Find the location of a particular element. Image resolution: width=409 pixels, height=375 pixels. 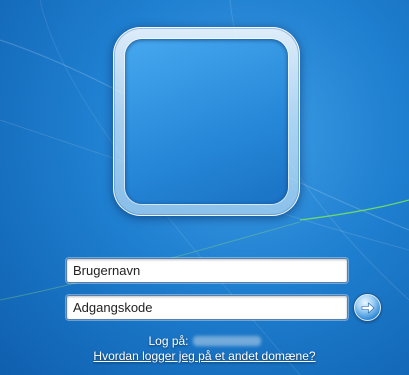

username-field is located at coordinates (207, 270).